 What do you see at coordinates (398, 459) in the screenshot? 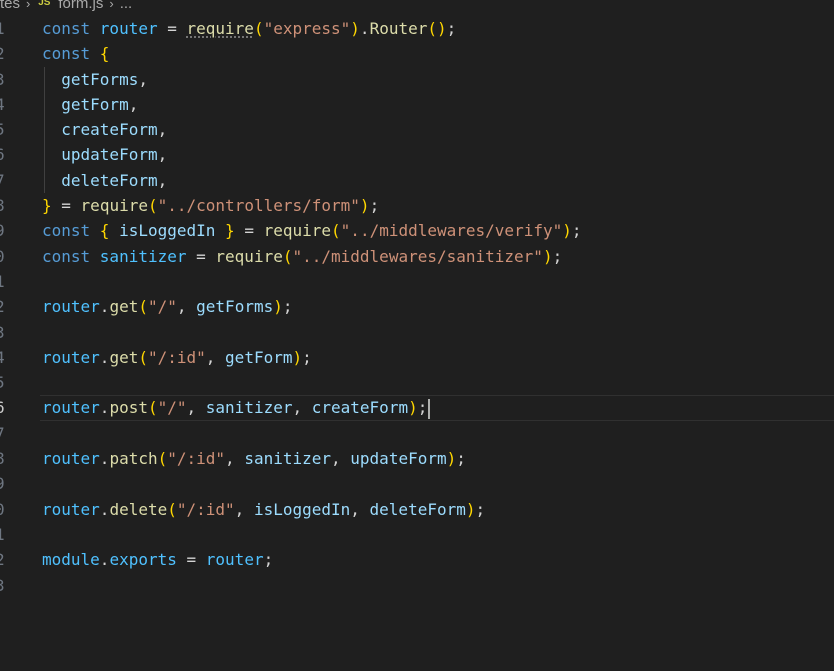
I see `code-token: updateForm` at bounding box center [398, 459].